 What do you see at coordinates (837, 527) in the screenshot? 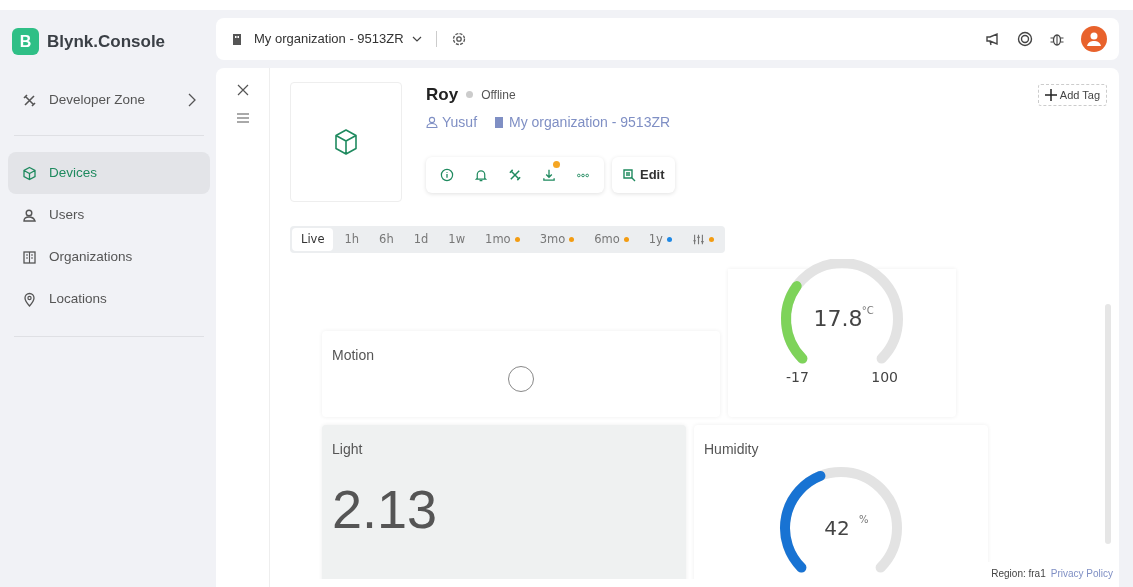
I see `gauge-value: 42` at bounding box center [837, 527].